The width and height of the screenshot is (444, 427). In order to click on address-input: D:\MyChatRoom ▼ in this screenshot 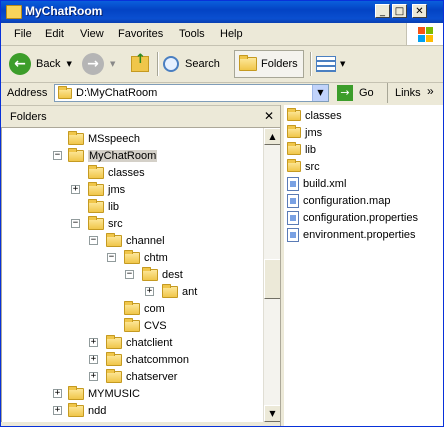, I will do `click(191, 93)`.